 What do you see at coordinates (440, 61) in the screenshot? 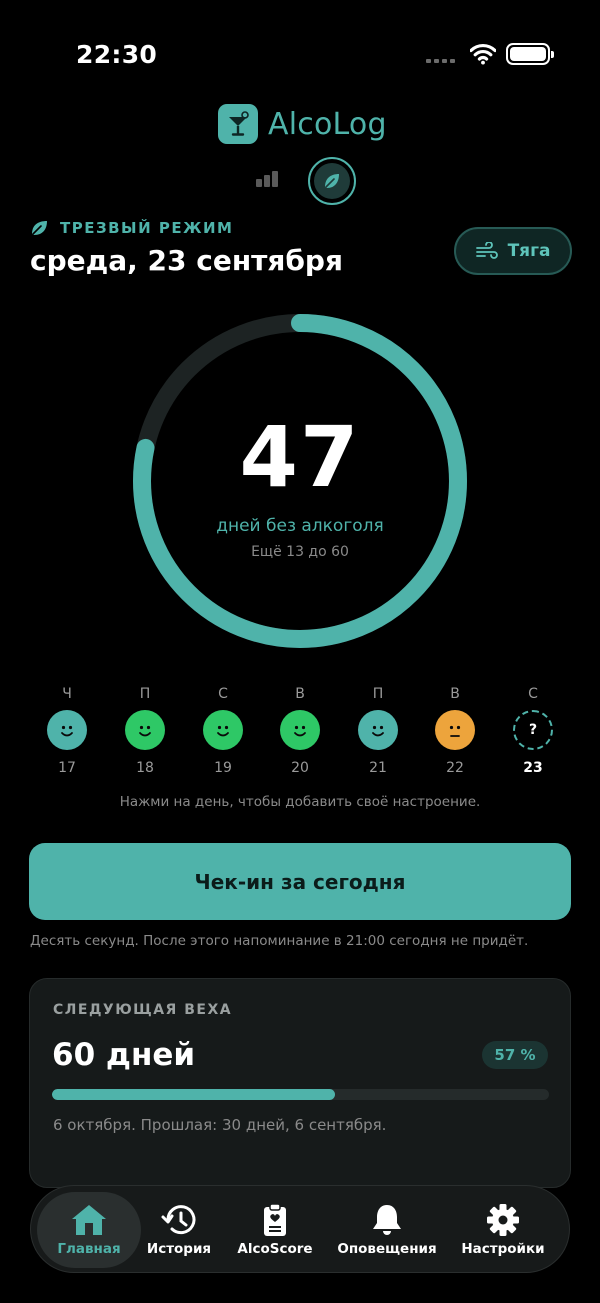
I see `cellular-signal-icon` at bounding box center [440, 61].